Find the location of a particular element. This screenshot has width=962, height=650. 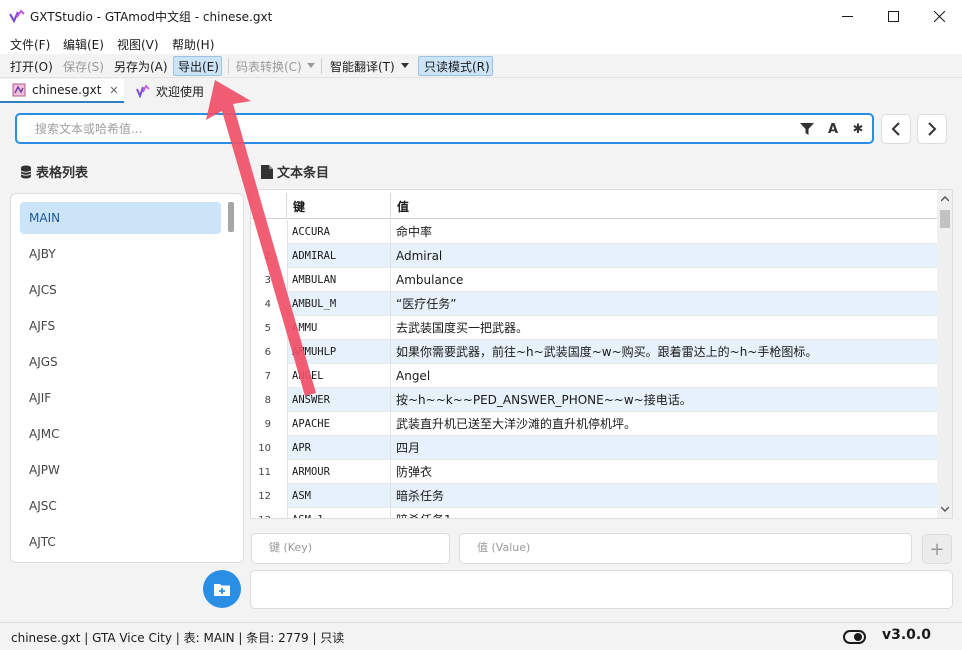

table-row: 8 ANSWER 按~h~~k~~PED_ANSWER_PHONE~~w~接电话。 is located at coordinates (594, 400).